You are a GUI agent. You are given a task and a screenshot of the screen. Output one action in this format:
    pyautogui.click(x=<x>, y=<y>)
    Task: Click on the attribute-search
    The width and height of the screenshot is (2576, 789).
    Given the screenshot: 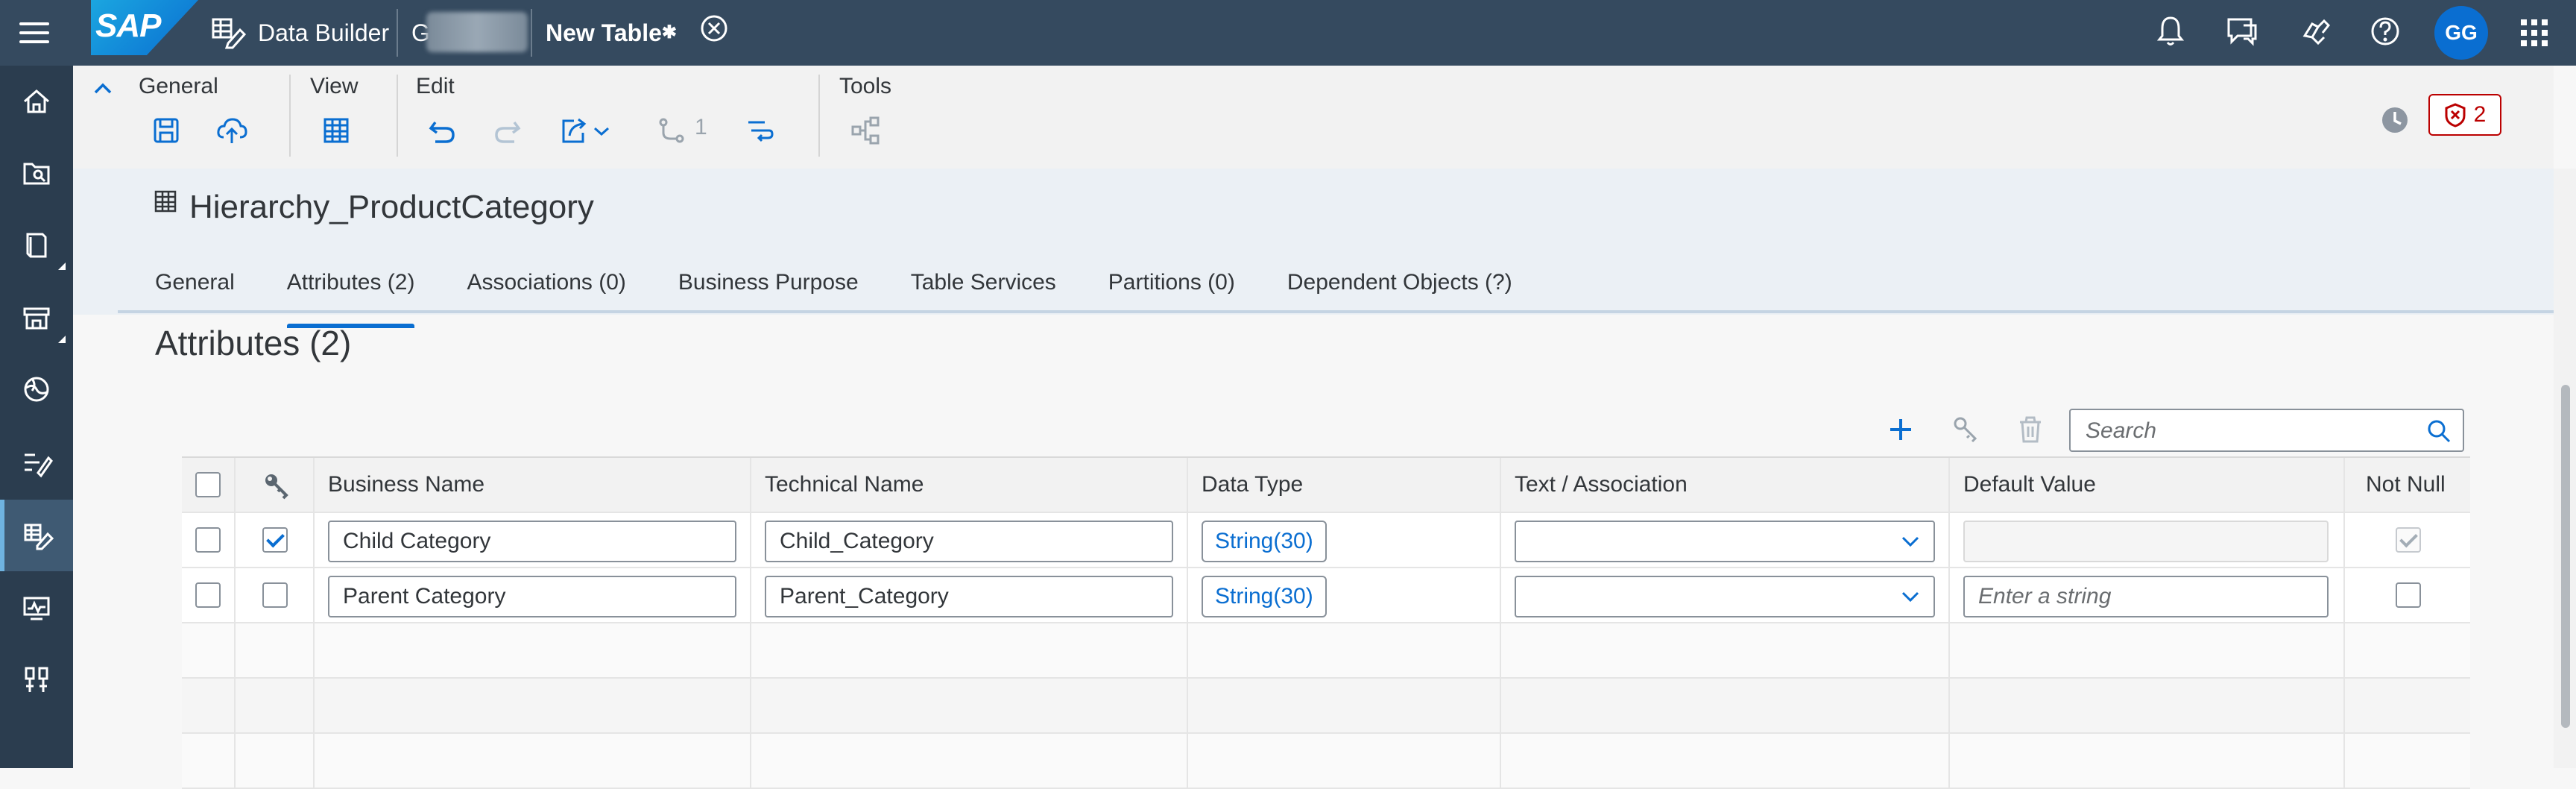 What is the action you would take?
    pyautogui.click(x=2266, y=431)
    